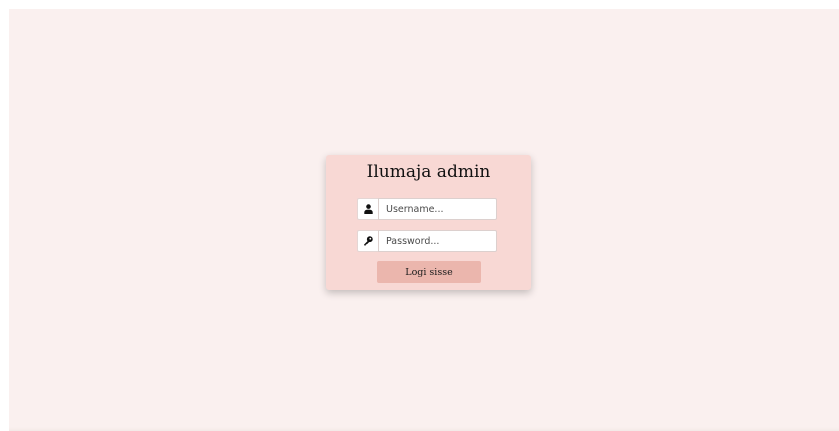 The width and height of the screenshot is (839, 431). Describe the element at coordinates (437, 209) in the screenshot. I see `username-input` at that location.